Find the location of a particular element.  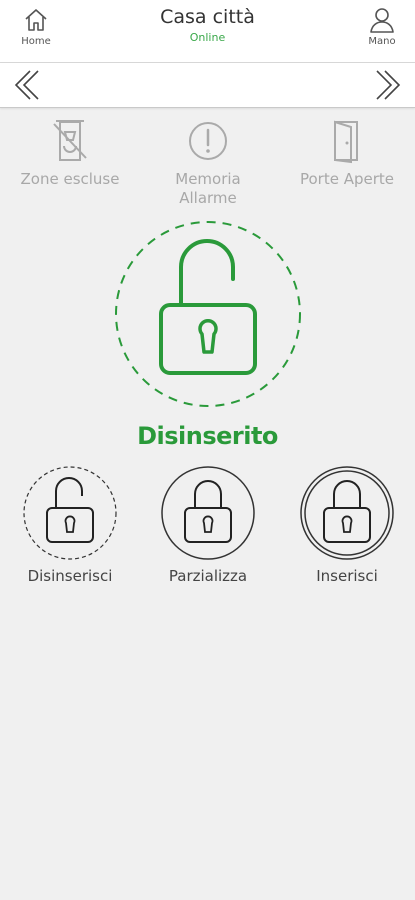

open-doors-button: Porte Aperte is located at coordinates (347, 153).